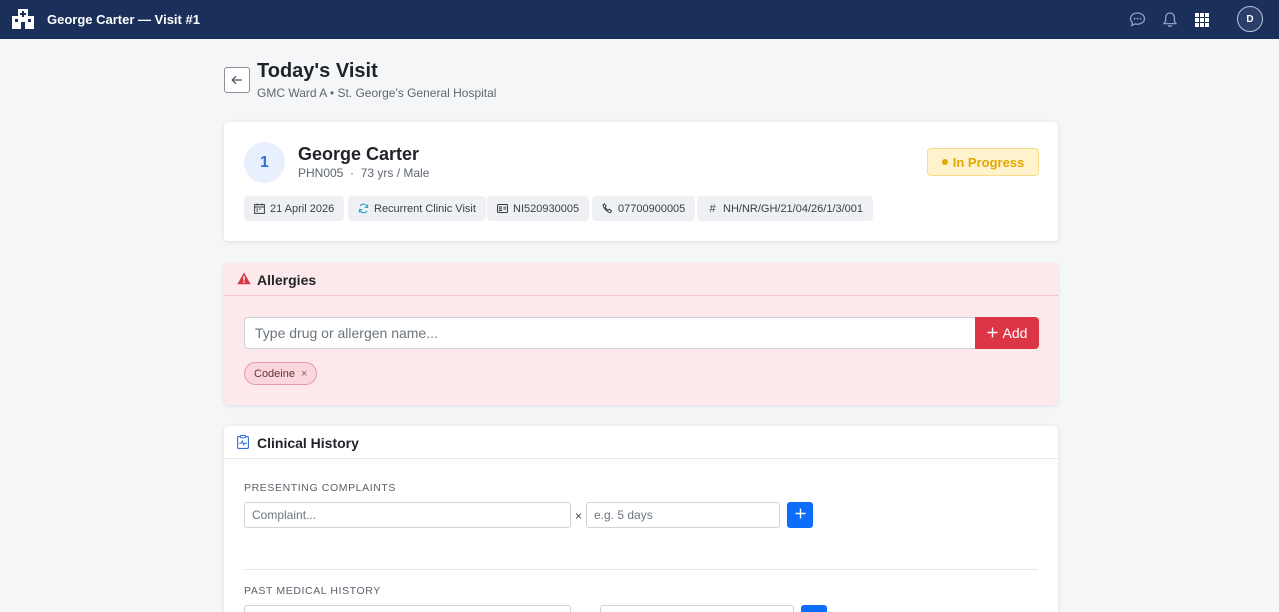 This screenshot has width=1279, height=612. I want to click on nic-chip: NI520930005, so click(538, 208).